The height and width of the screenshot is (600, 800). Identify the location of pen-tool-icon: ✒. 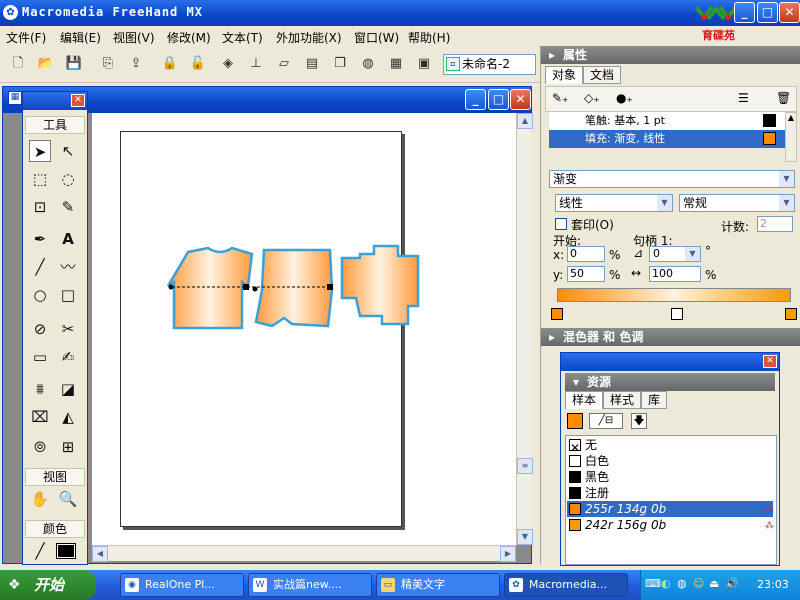
(40, 239).